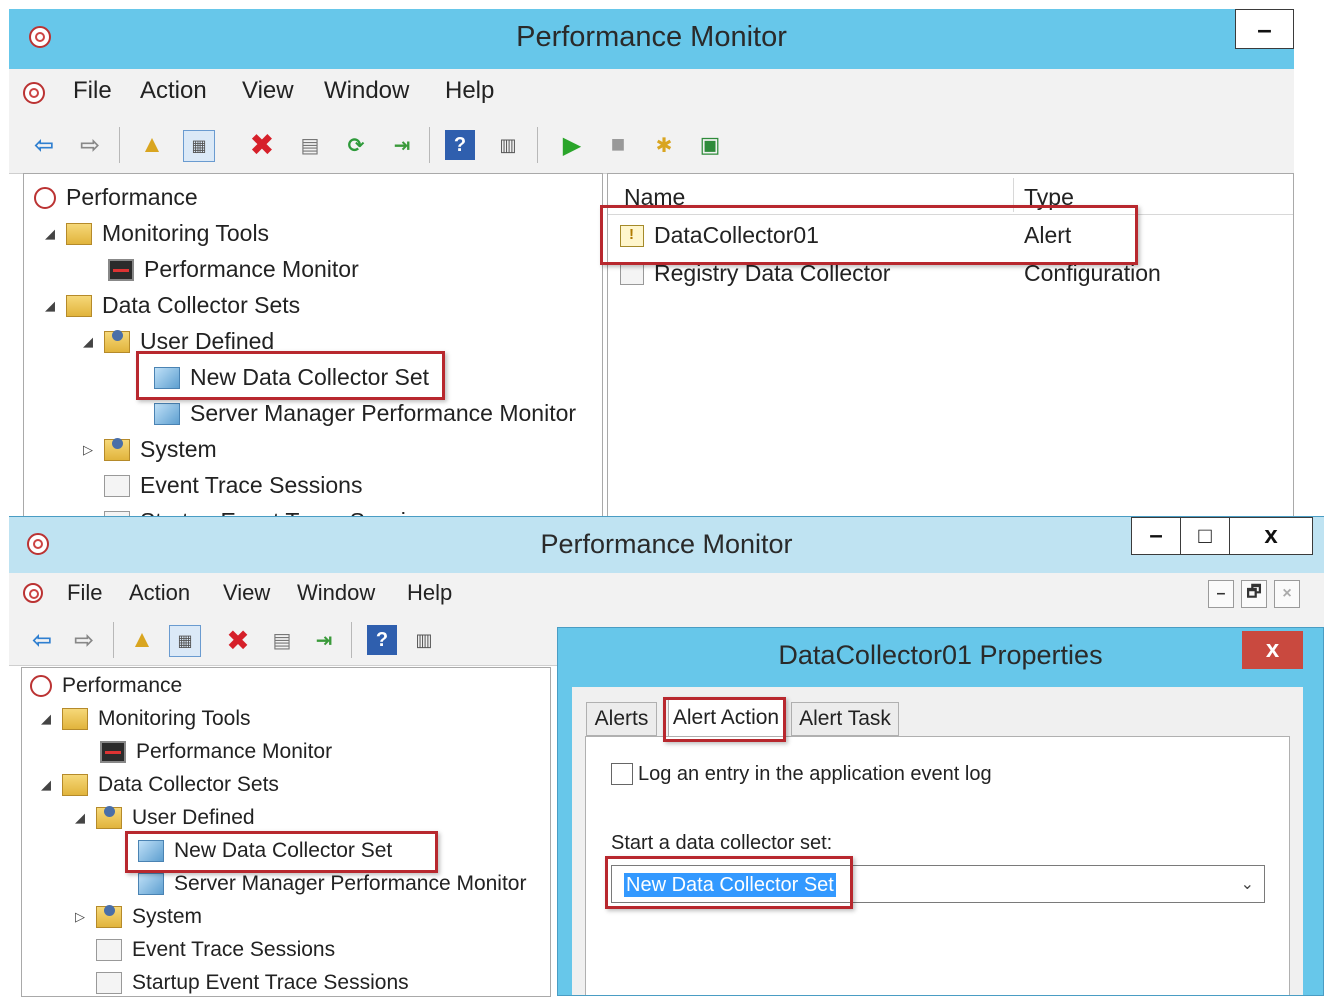 Image resolution: width=1324 pixels, height=997 pixels. Describe the element at coordinates (755, 273) in the screenshot. I see `list-row-name: Registry Data Collector` at that location.